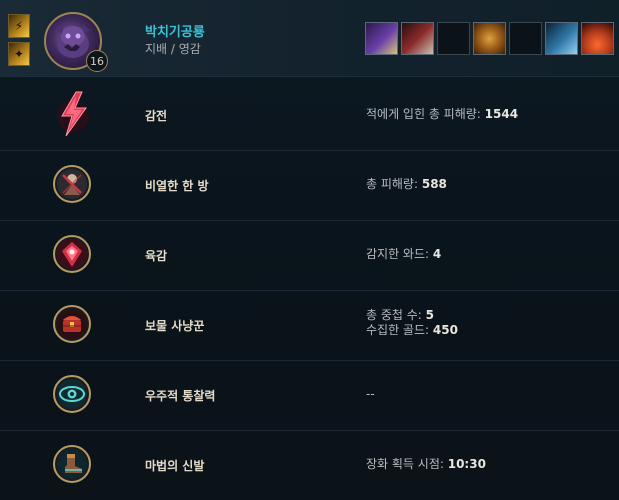  What do you see at coordinates (19, 26) in the screenshot?
I see `precision-tree-icon: ⚡` at bounding box center [19, 26].